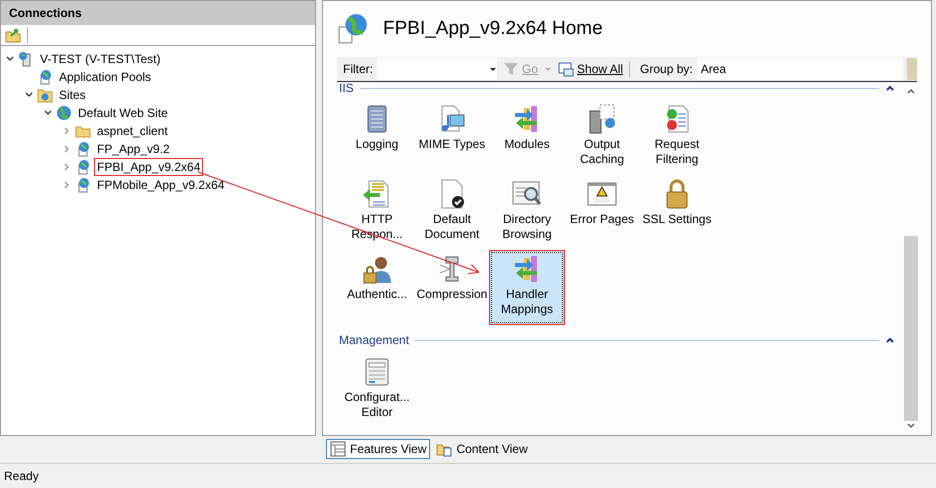 The height and width of the screenshot is (488, 936). I want to click on view-tab: Content View, so click(482, 449).